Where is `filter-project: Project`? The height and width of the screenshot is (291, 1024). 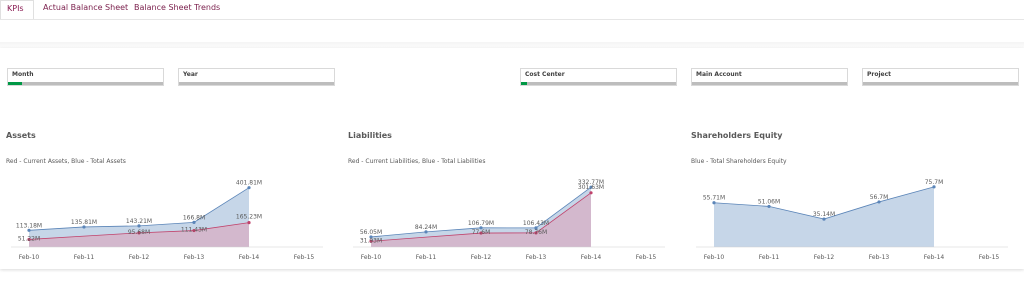
filter-project: Project is located at coordinates (940, 77).